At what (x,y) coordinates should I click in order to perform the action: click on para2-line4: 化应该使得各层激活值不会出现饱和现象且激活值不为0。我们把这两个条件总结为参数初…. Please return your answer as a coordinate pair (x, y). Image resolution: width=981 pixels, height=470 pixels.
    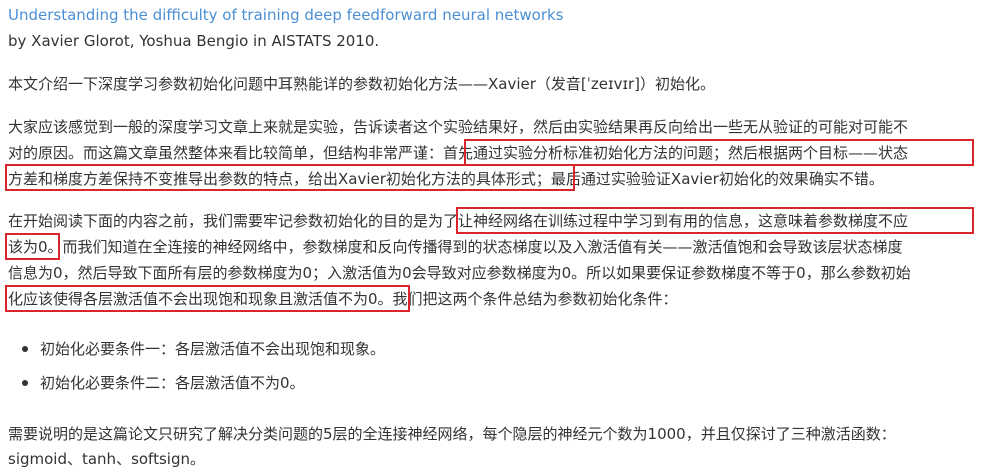
    Looking at the image, I should click on (343, 299).